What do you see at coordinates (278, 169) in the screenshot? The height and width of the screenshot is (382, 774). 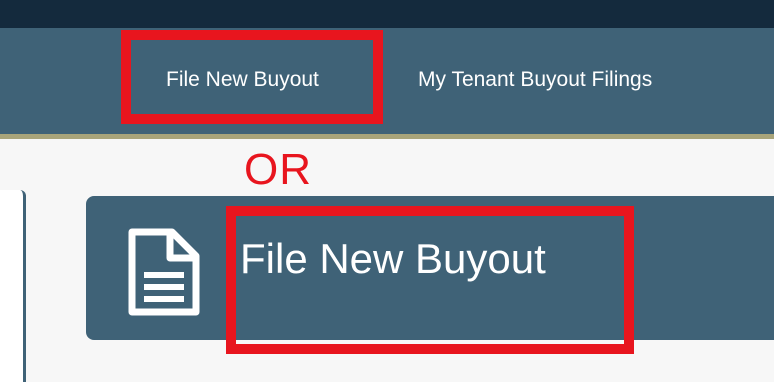 I see `or-label: OR` at bounding box center [278, 169].